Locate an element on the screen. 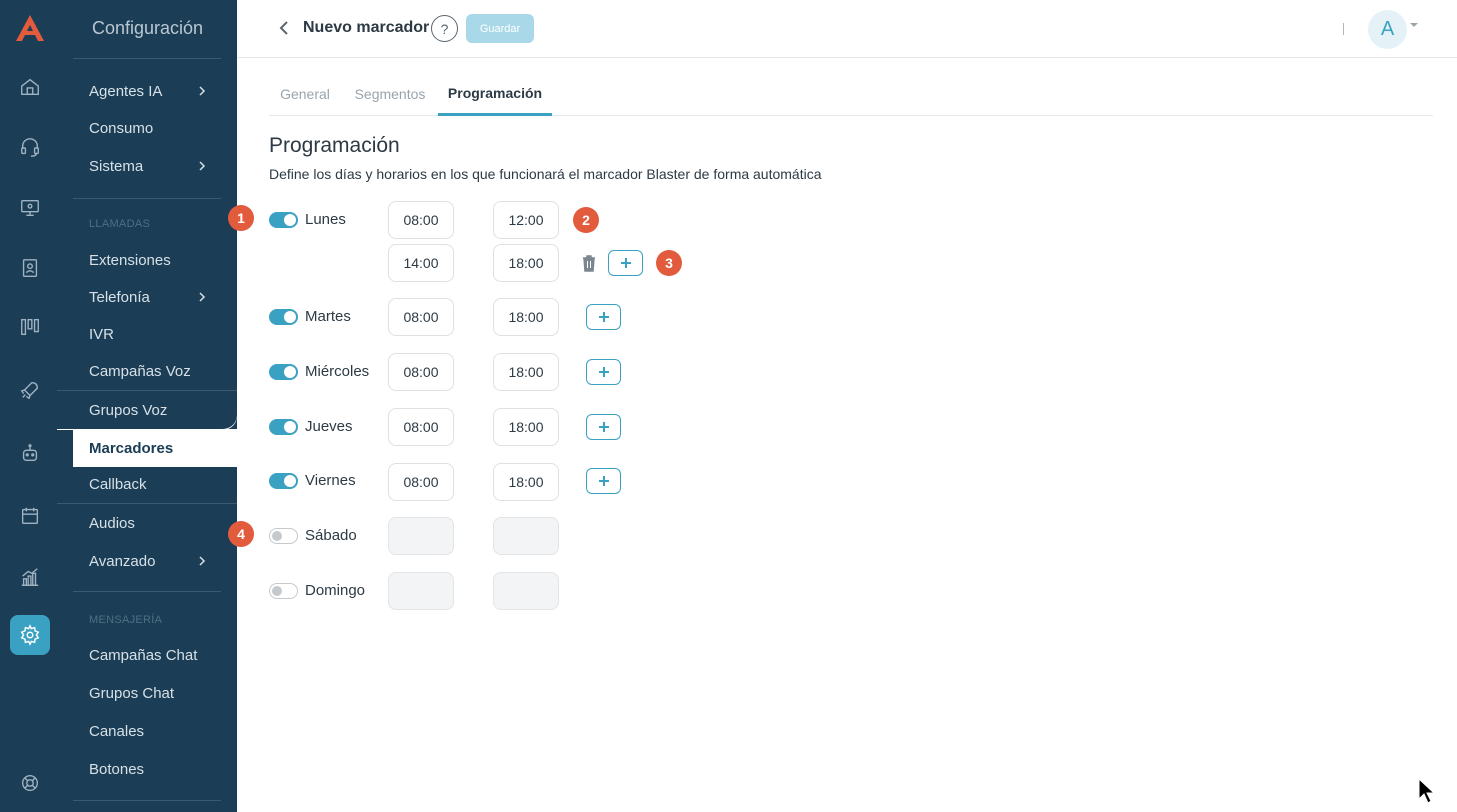  annotation-badge: 2 is located at coordinates (586, 220).